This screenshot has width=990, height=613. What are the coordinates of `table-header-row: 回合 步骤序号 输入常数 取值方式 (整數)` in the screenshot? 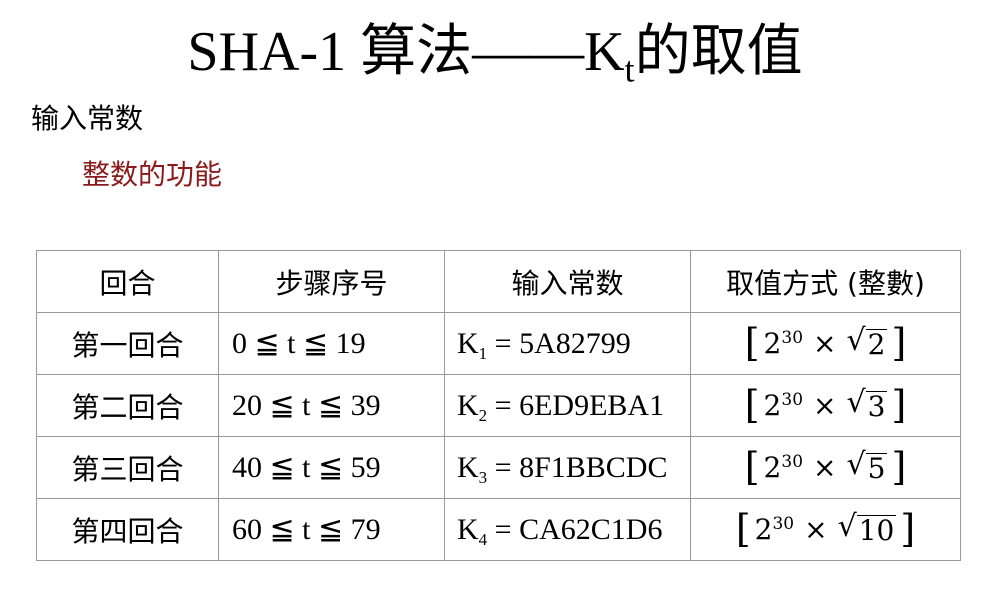 It's located at (498, 281).